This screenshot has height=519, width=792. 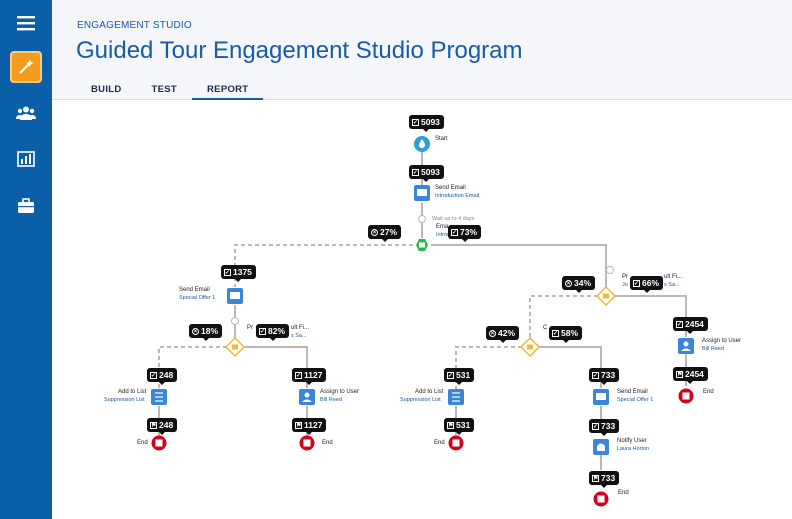 I want to click on breadcrumb: ENGAGEMENT STUDIO, so click(x=134, y=25).